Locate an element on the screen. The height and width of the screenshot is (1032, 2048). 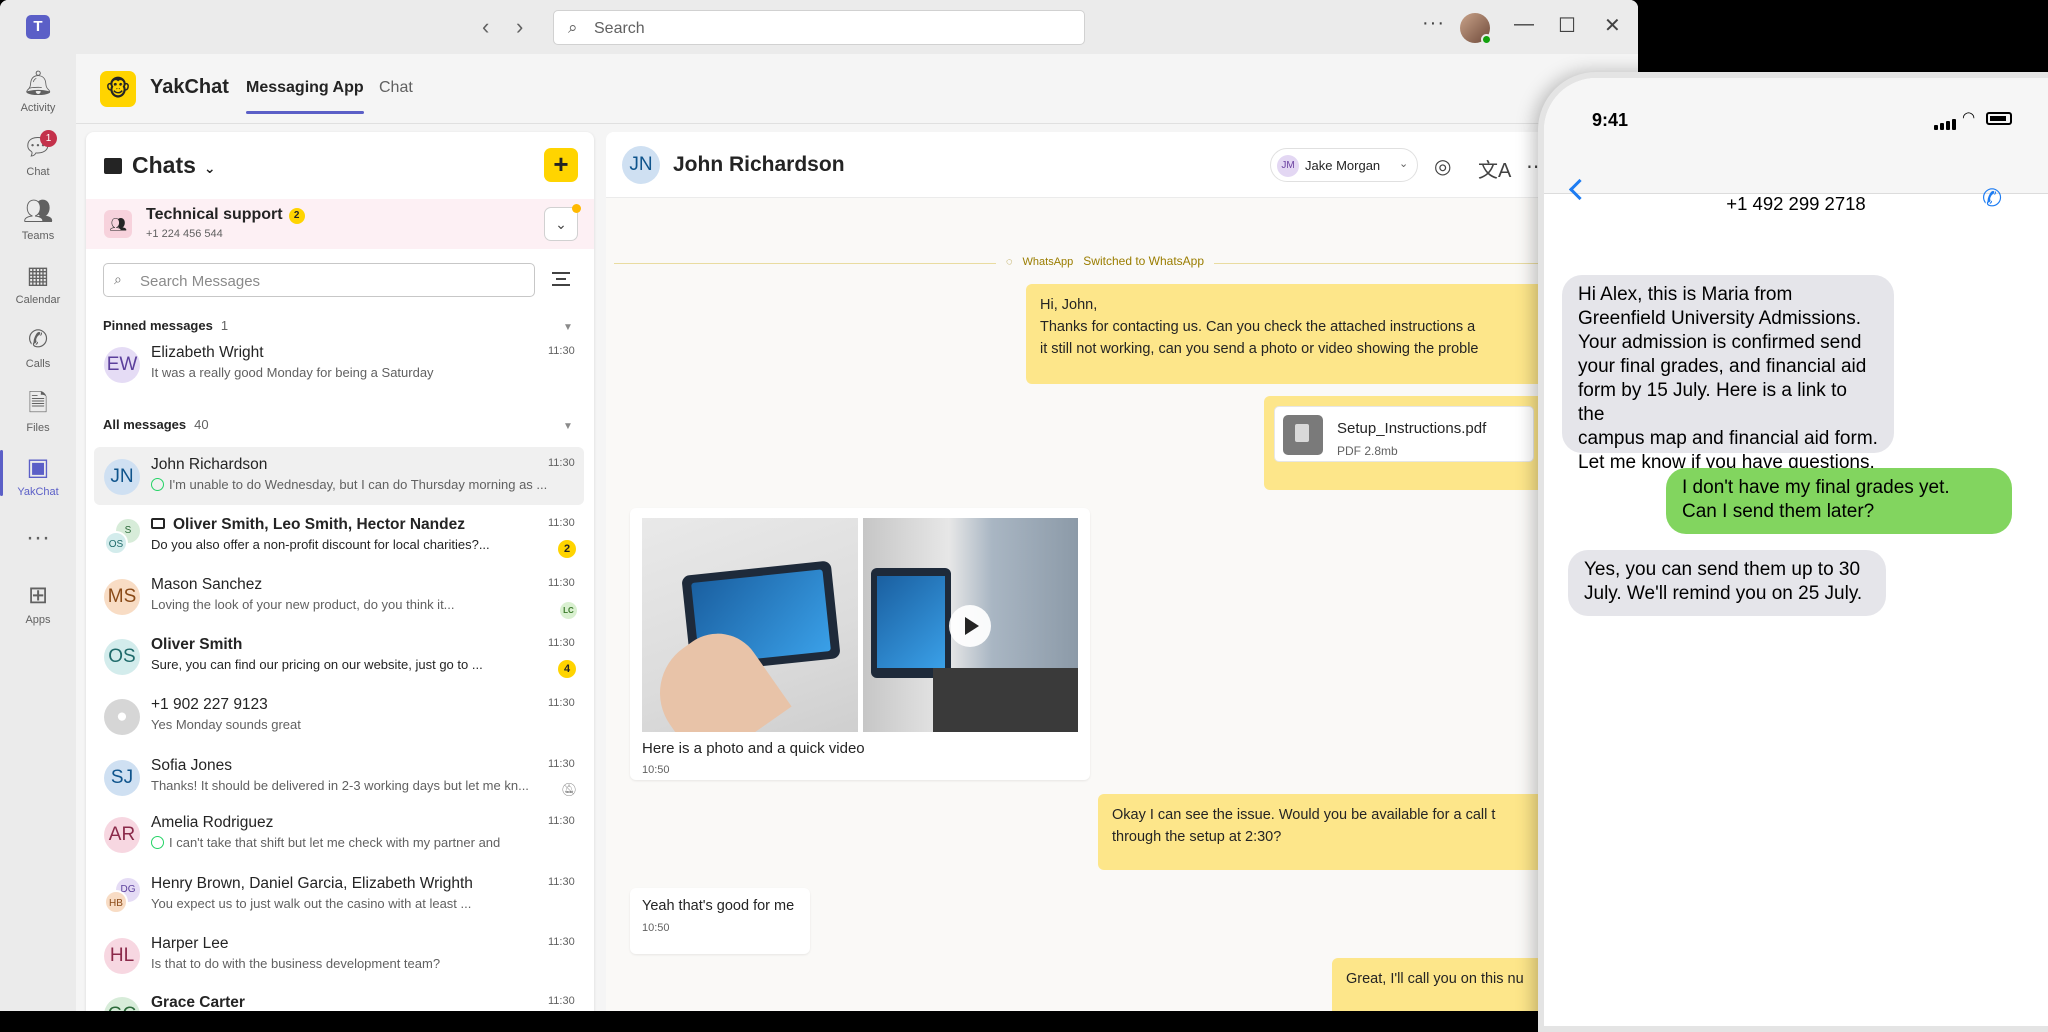
search-placeholder: Search Messages is located at coordinates (200, 281).